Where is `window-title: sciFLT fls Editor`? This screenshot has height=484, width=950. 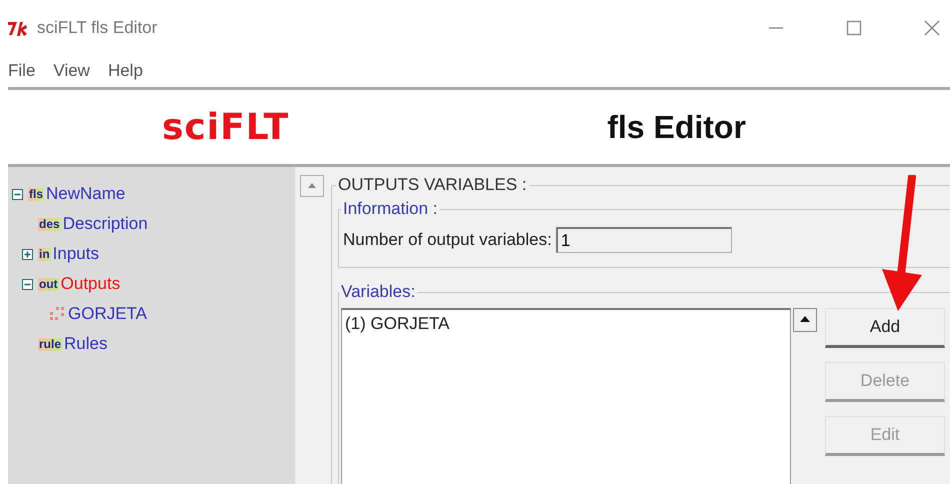
window-title: sciFLT fls Editor is located at coordinates (97, 28).